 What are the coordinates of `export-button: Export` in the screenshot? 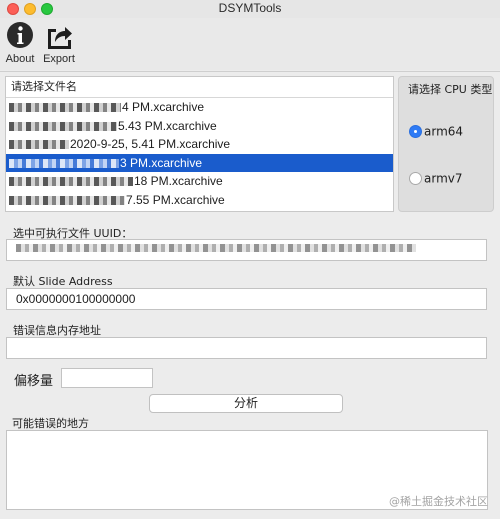 It's located at (59, 42).